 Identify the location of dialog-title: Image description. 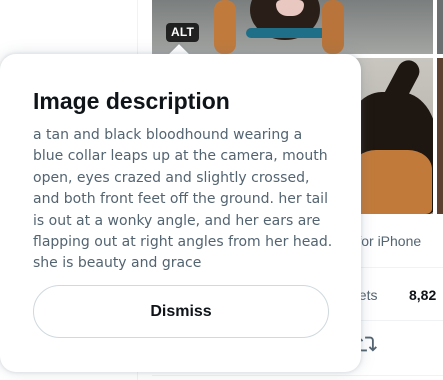
(131, 101).